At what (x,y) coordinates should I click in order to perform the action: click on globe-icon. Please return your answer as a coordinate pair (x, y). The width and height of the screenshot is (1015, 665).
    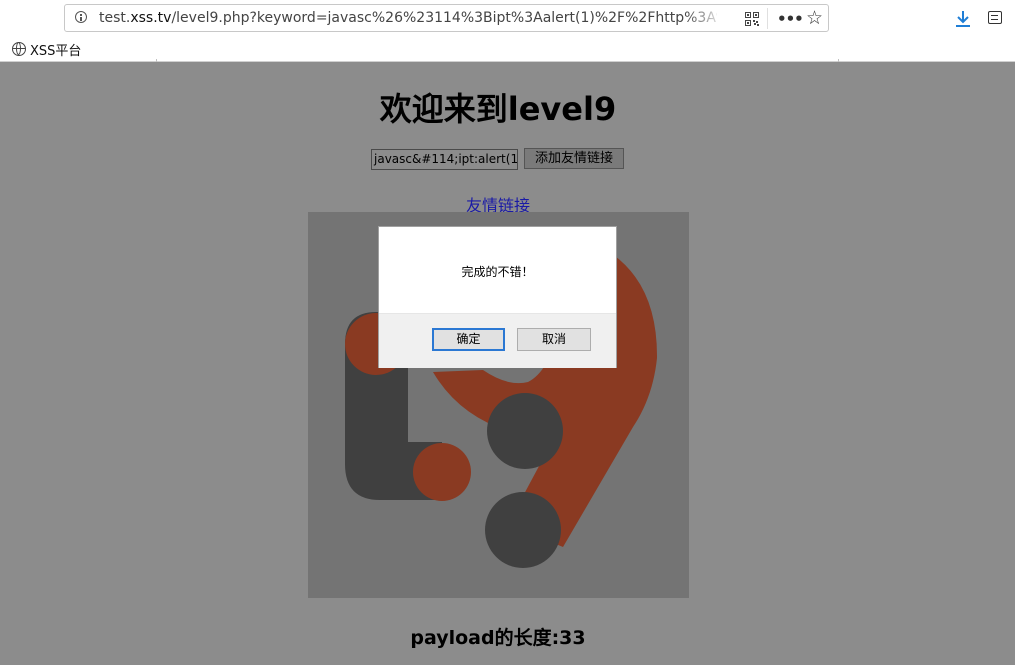
    Looking at the image, I should click on (19, 49).